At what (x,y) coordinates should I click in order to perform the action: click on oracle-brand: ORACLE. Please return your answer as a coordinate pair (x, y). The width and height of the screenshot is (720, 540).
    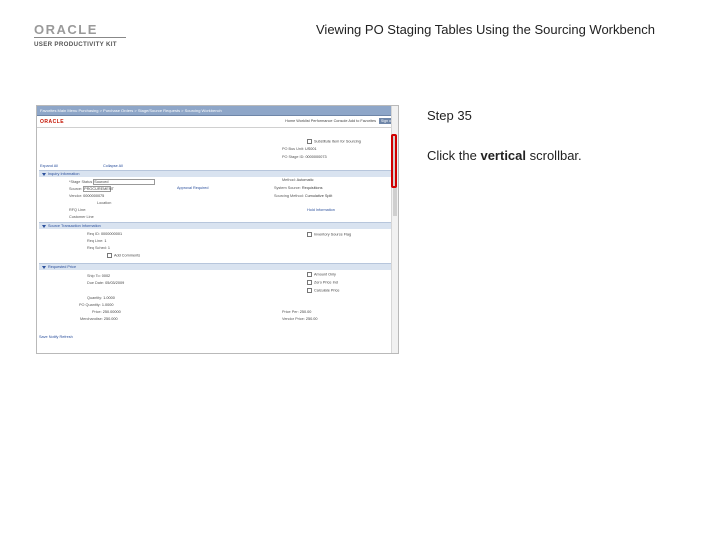
    Looking at the image, I should click on (66, 29).